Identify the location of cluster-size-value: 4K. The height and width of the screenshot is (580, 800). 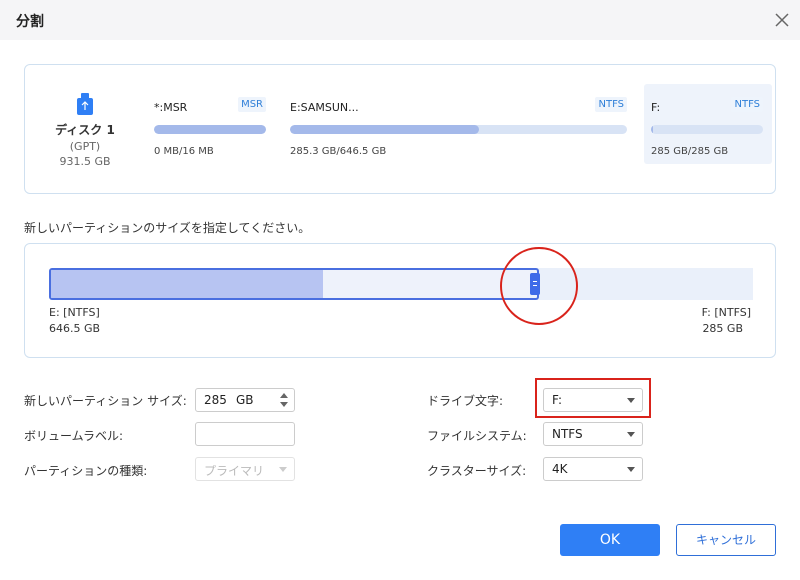
(560, 469).